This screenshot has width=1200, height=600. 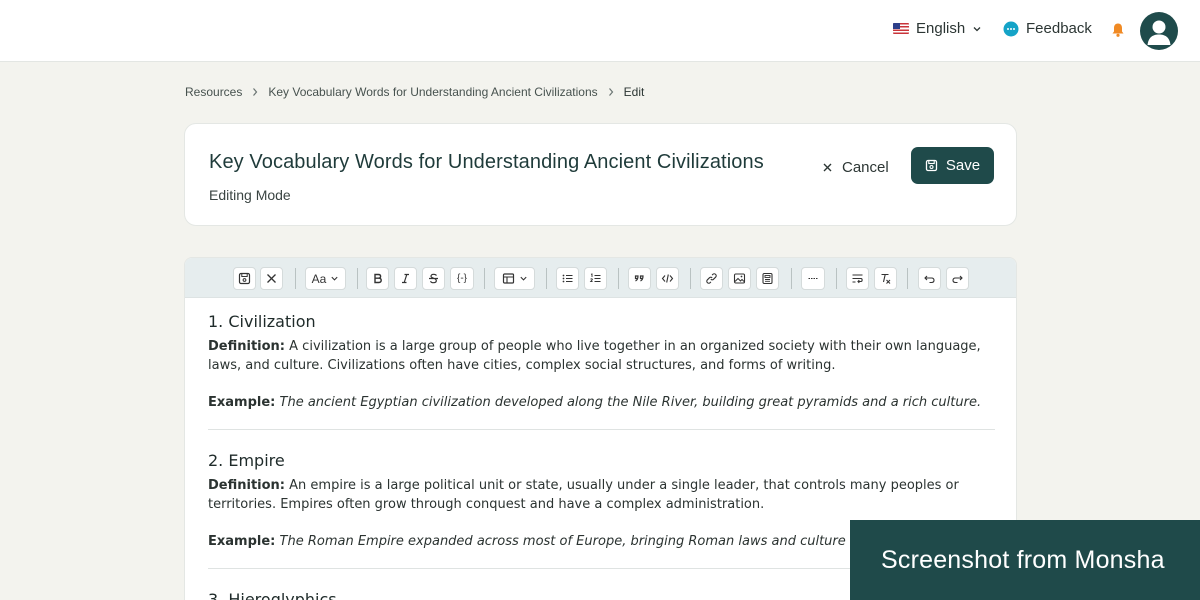 I want to click on text-wrap-icon, so click(x=857, y=279).